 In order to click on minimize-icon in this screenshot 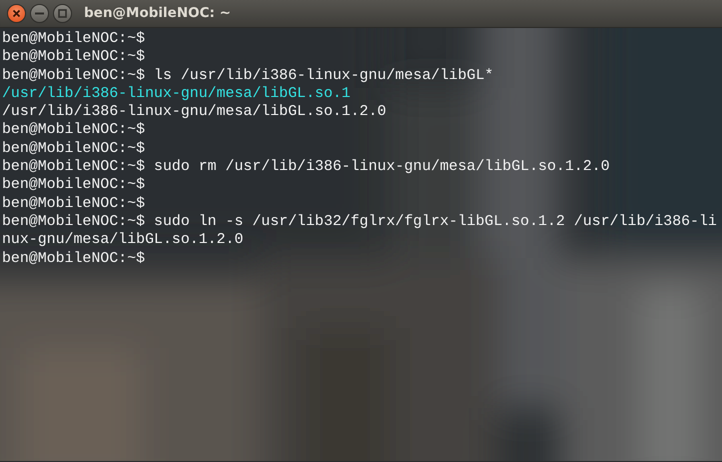, I will do `click(39, 13)`.